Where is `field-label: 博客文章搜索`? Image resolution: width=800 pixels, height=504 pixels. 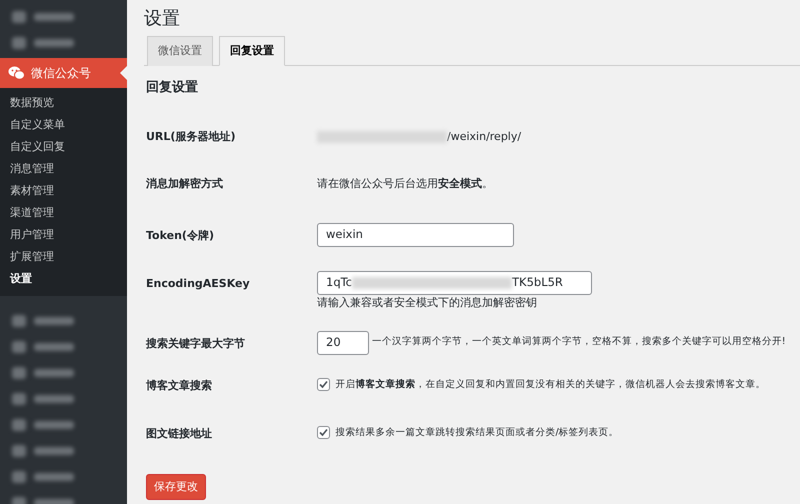 field-label: 博客文章搜索 is located at coordinates (179, 386).